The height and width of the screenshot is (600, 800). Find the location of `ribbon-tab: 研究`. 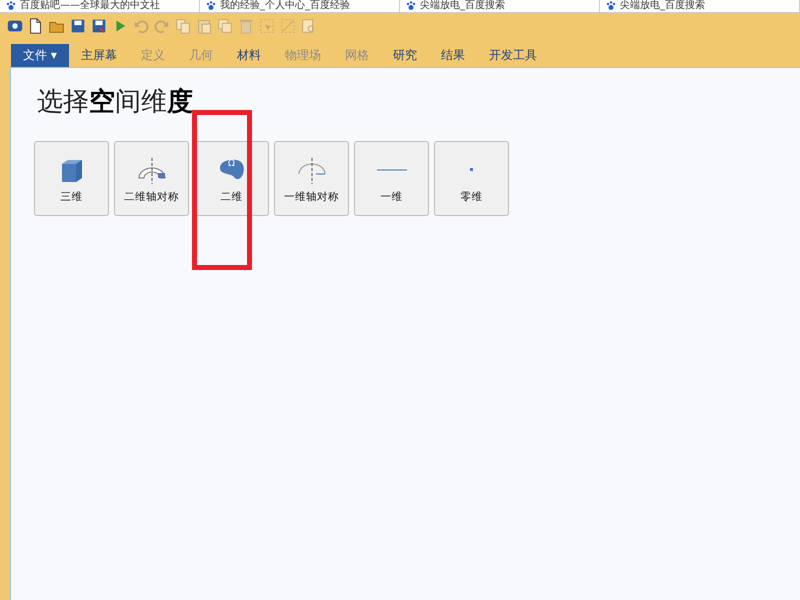

ribbon-tab: 研究 is located at coordinates (404, 55).